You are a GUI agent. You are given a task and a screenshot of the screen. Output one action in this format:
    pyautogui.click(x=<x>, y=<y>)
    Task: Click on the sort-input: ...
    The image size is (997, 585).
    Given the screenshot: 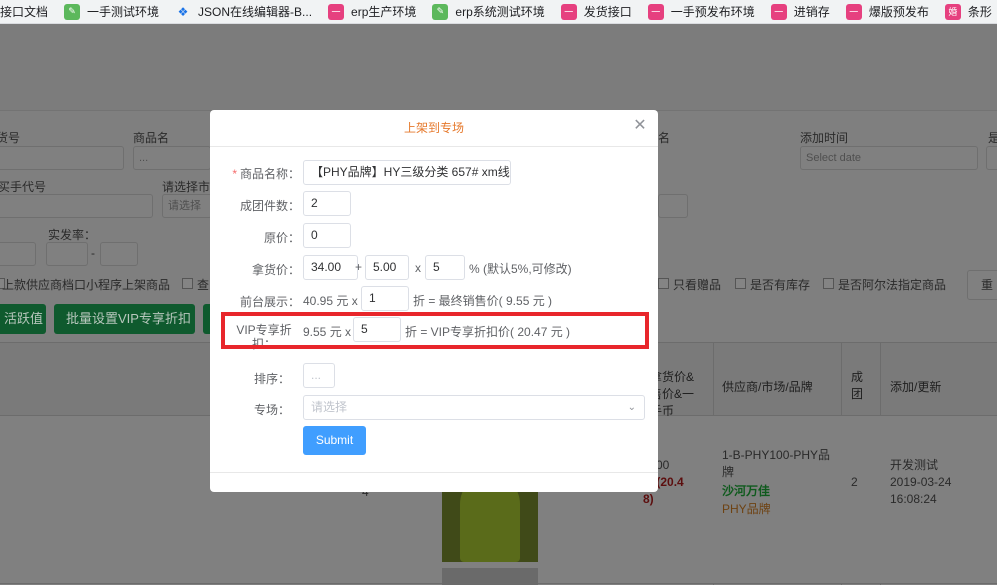 What is the action you would take?
    pyautogui.click(x=319, y=375)
    